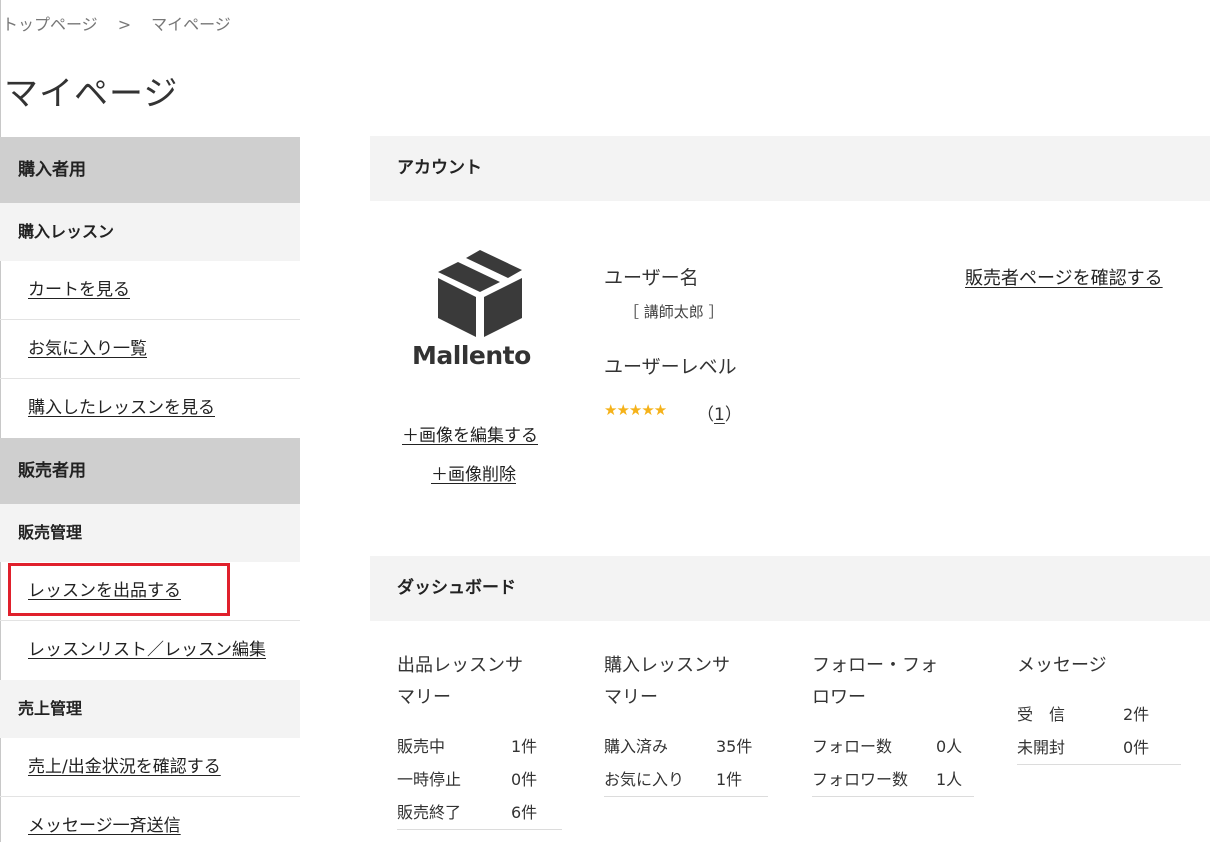 This screenshot has width=1214, height=856. Describe the element at coordinates (686, 763) in the screenshot. I see `purchase-stats: 購入済み 35件 お気に入り 1件` at that location.